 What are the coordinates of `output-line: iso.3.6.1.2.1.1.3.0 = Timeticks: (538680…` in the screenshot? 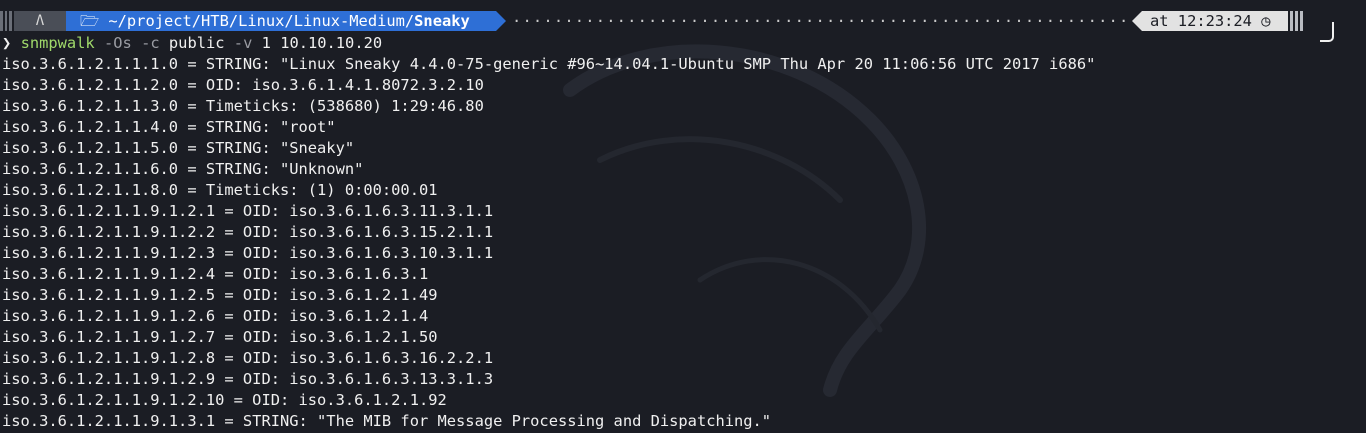 It's located at (243, 106).